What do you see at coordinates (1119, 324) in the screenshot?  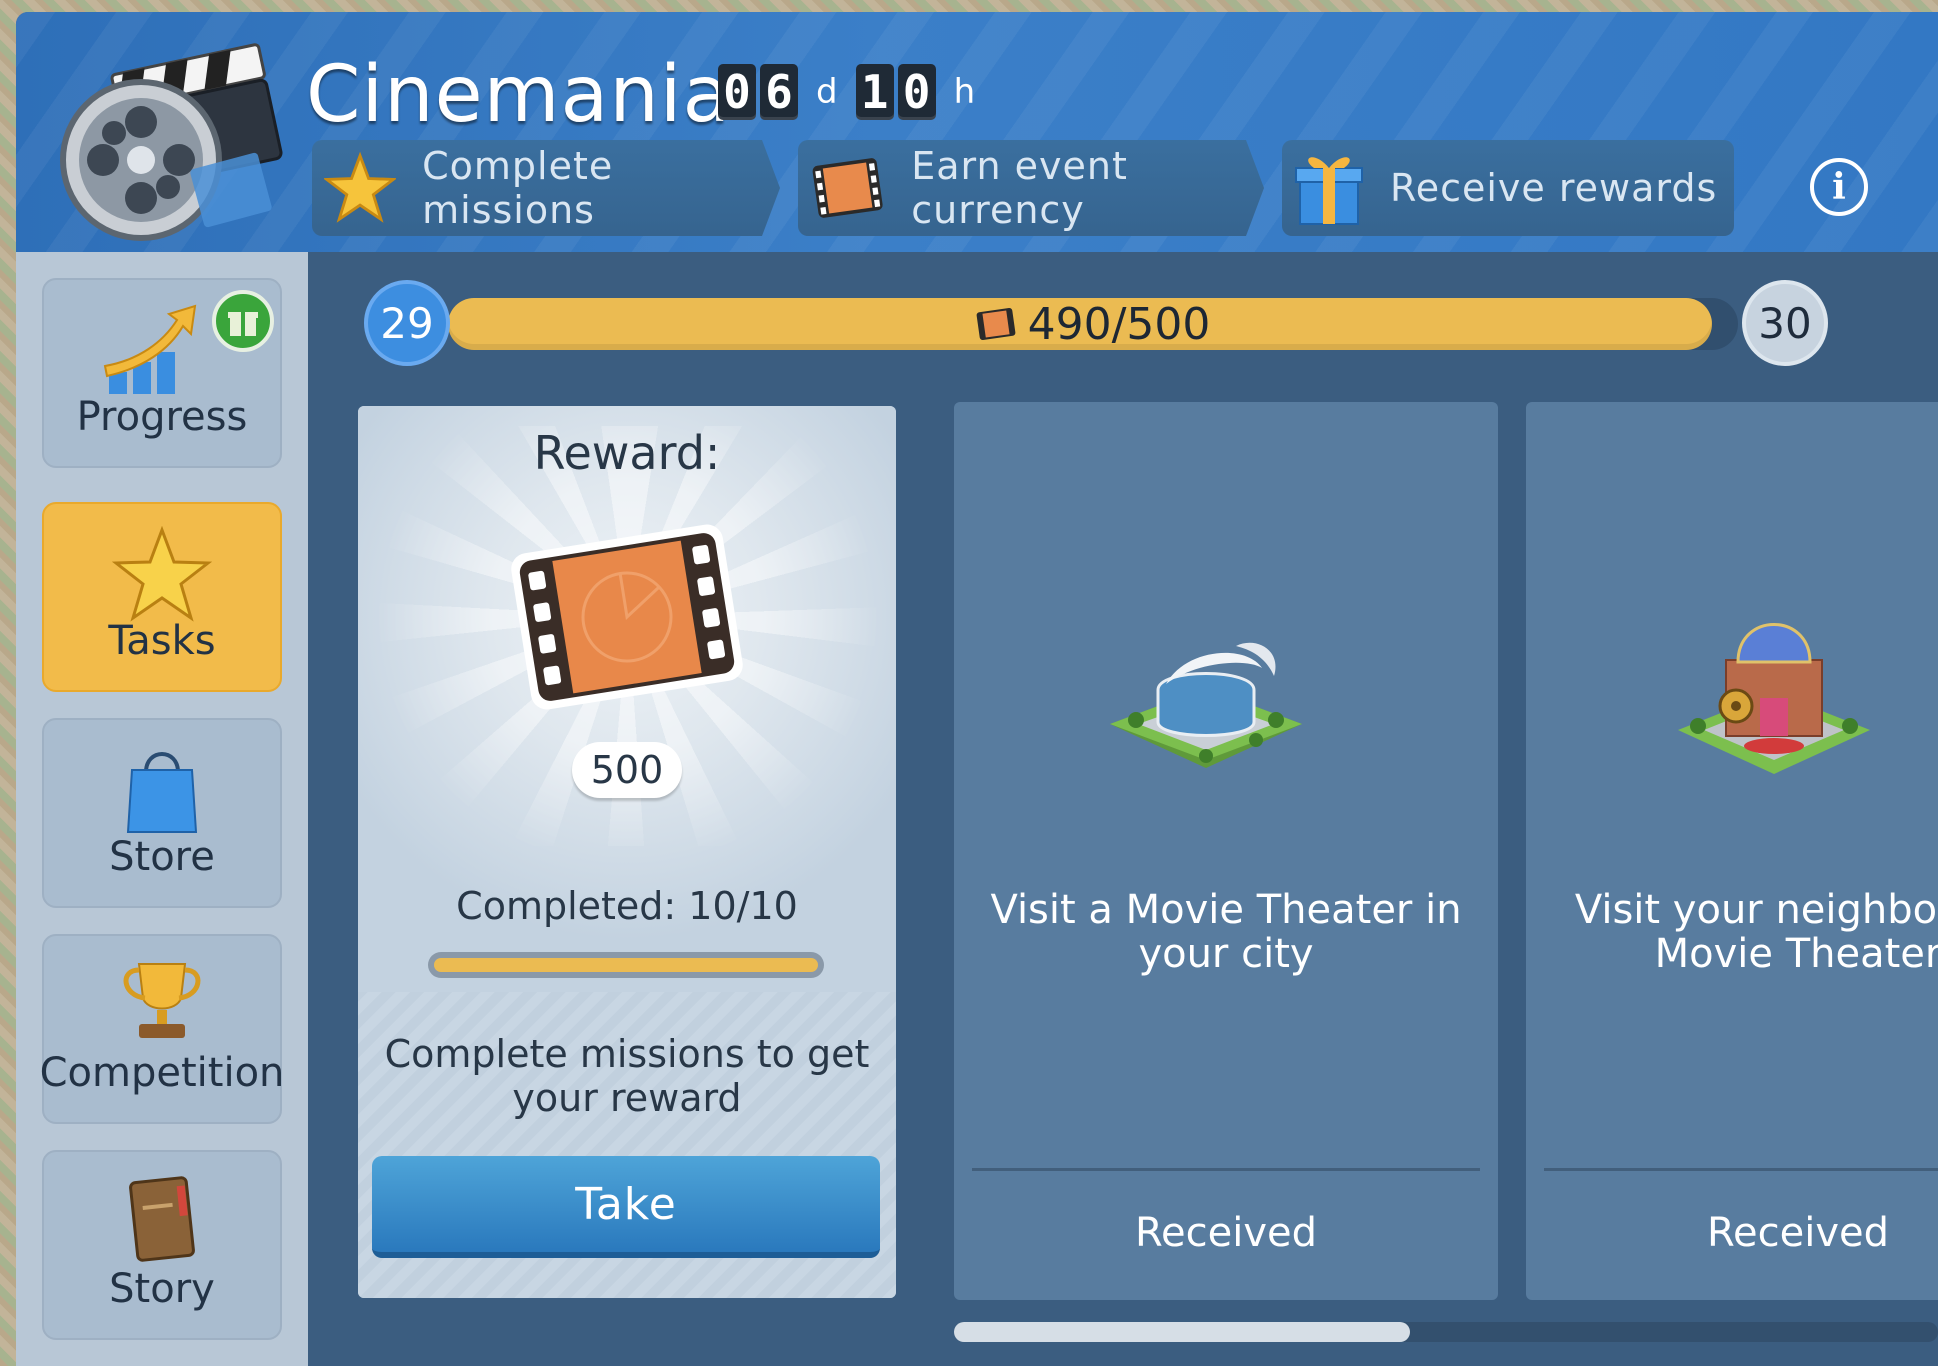 I see `level-progress-text: 490/500` at bounding box center [1119, 324].